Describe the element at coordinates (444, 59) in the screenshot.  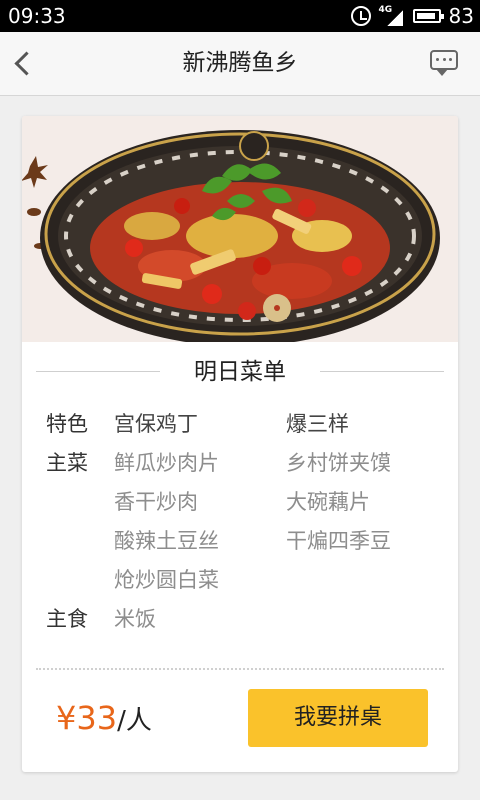
I see `message-dots` at that location.